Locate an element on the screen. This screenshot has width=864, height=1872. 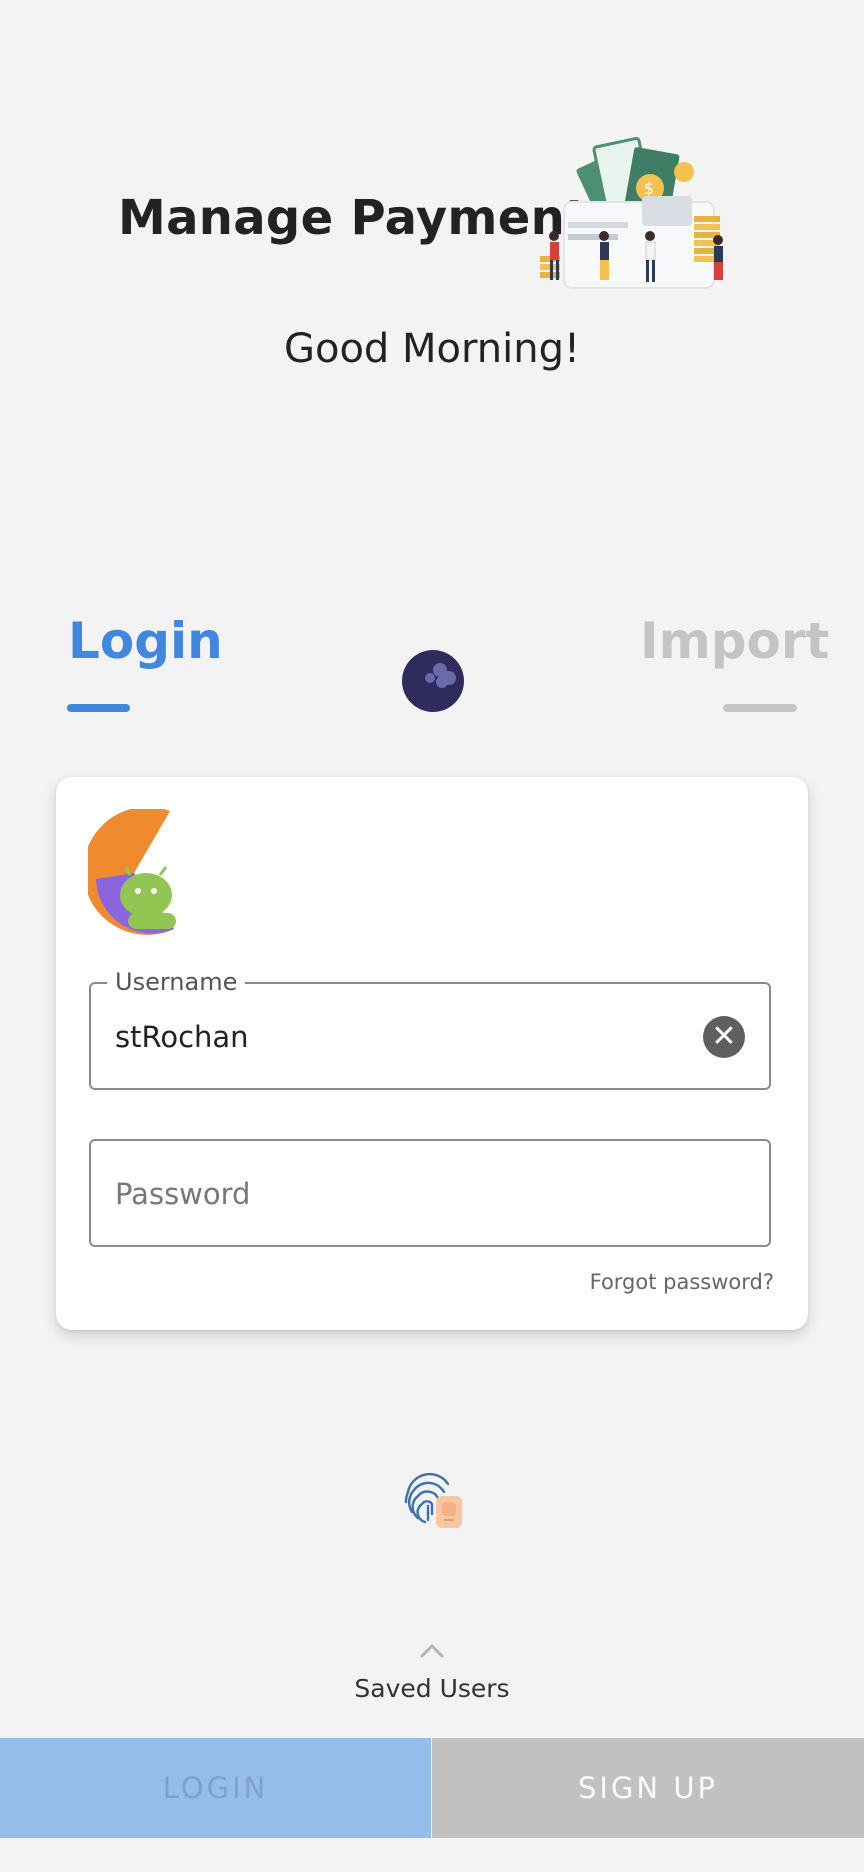
username-input: stRochan is located at coordinates (182, 1037).